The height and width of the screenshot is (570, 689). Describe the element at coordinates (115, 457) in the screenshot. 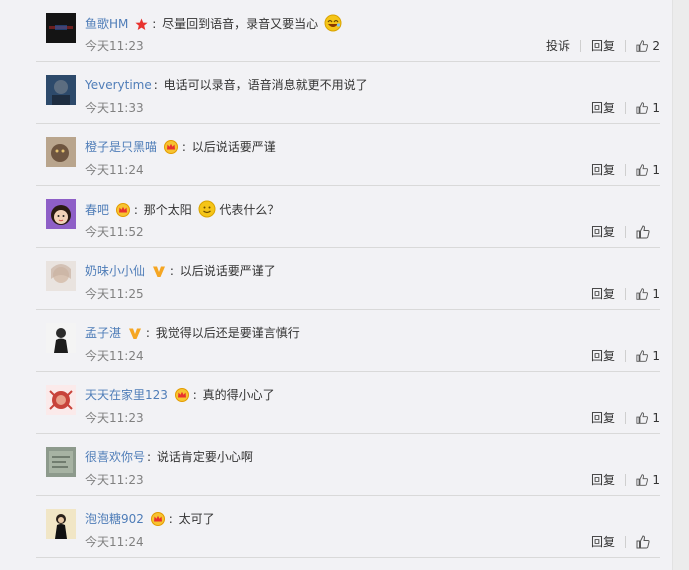

I see `username: 很喜欢你号` at that location.